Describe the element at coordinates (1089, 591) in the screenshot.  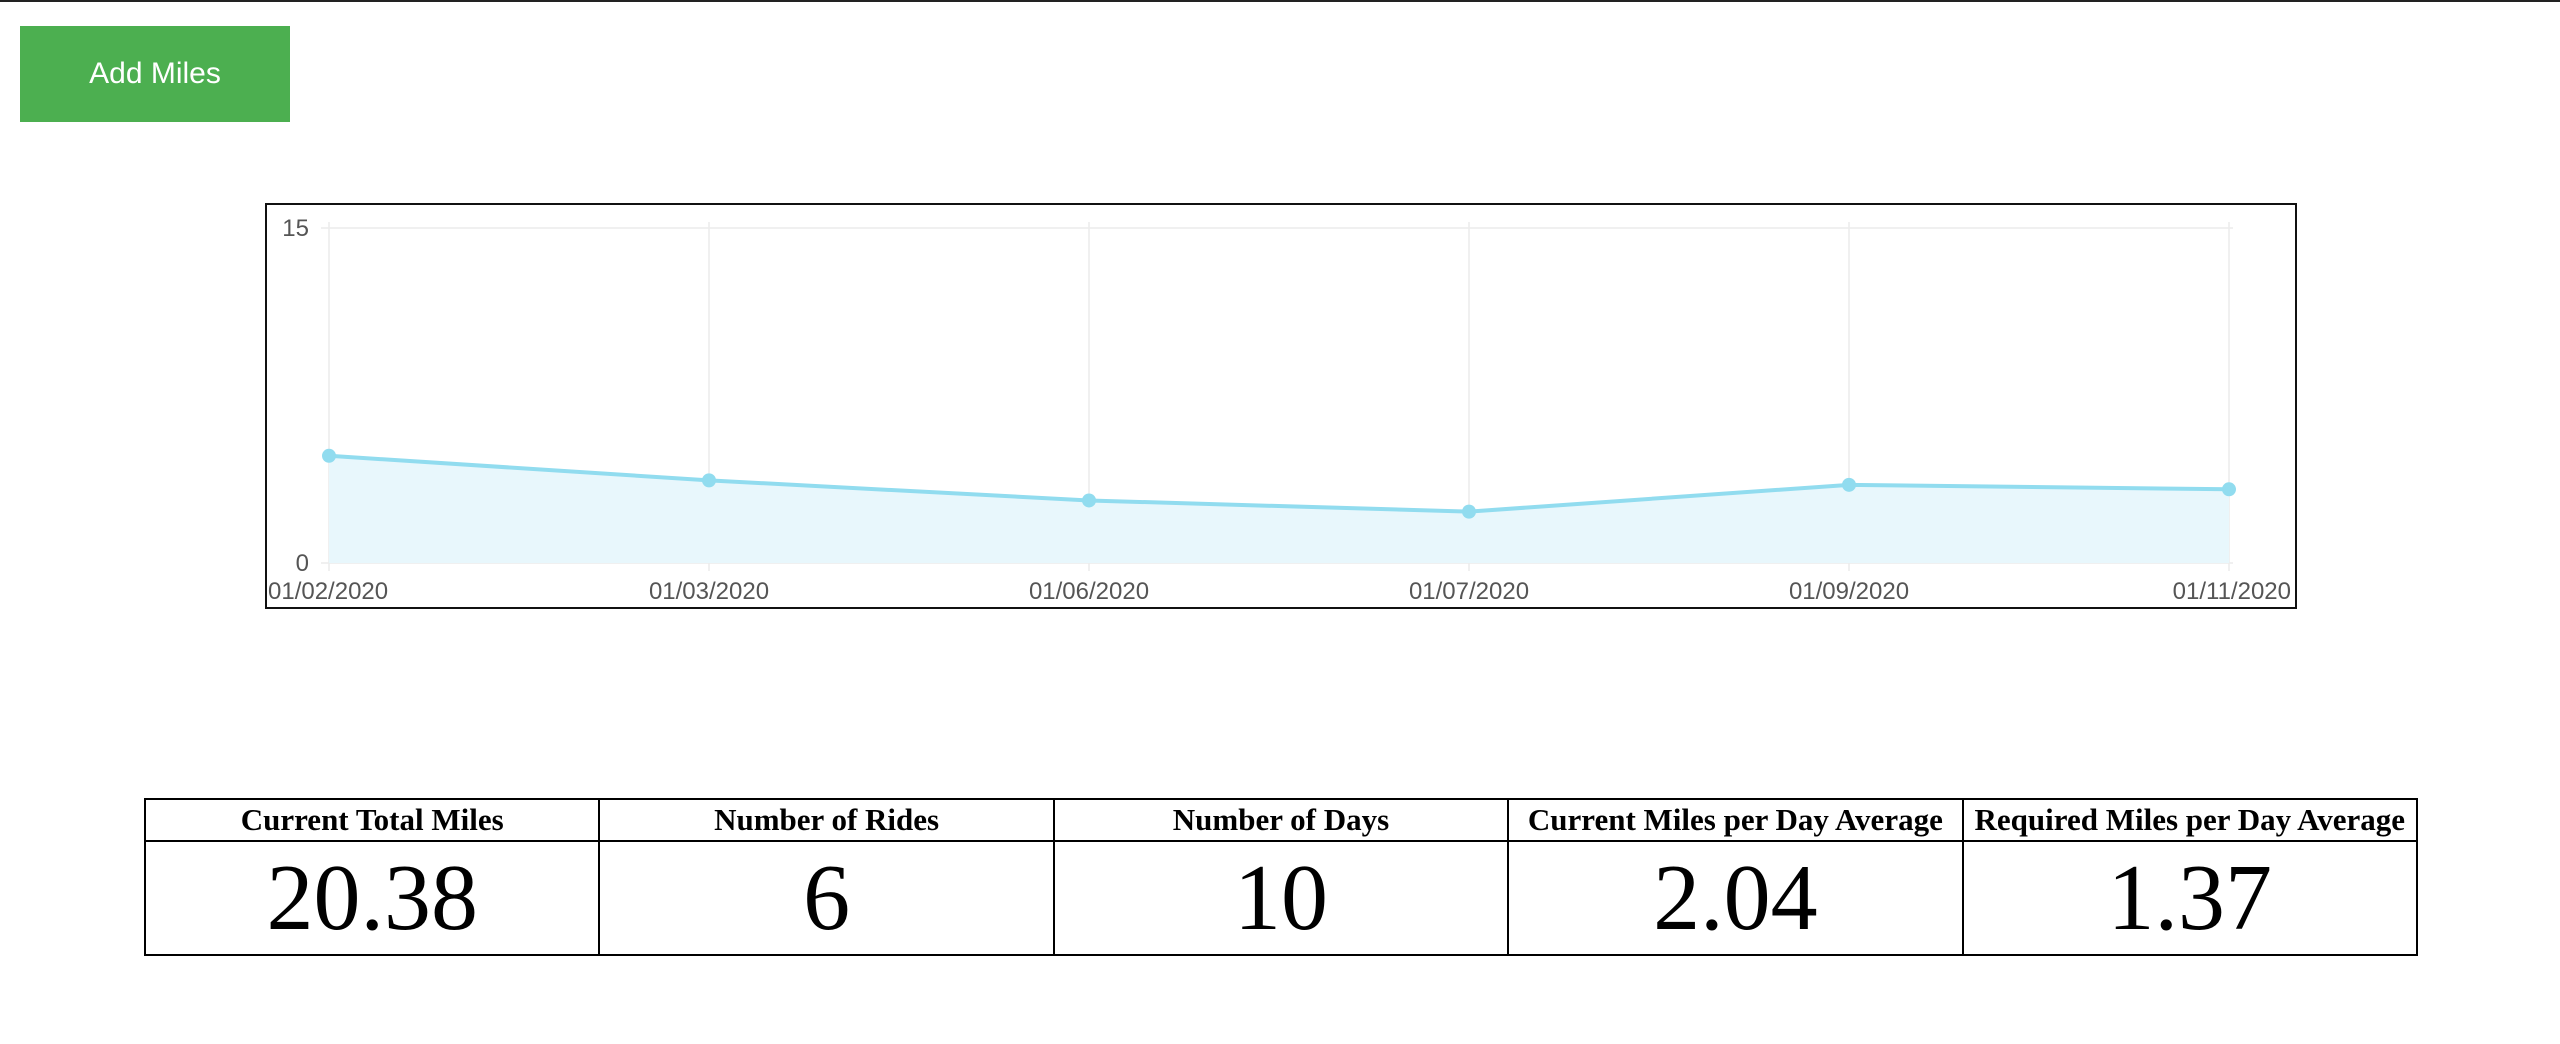
I see `x-tick-label: 01/06/2020` at that location.